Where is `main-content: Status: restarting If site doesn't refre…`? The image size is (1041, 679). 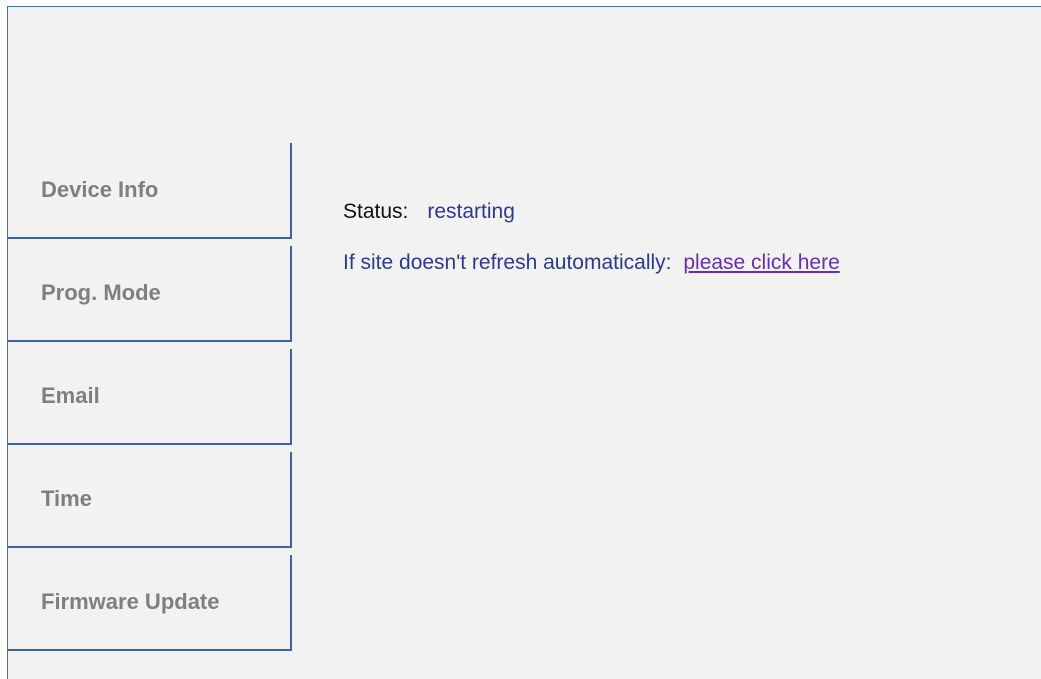
main-content: Status: restarting If site doesn't refre… is located at coordinates (591, 237).